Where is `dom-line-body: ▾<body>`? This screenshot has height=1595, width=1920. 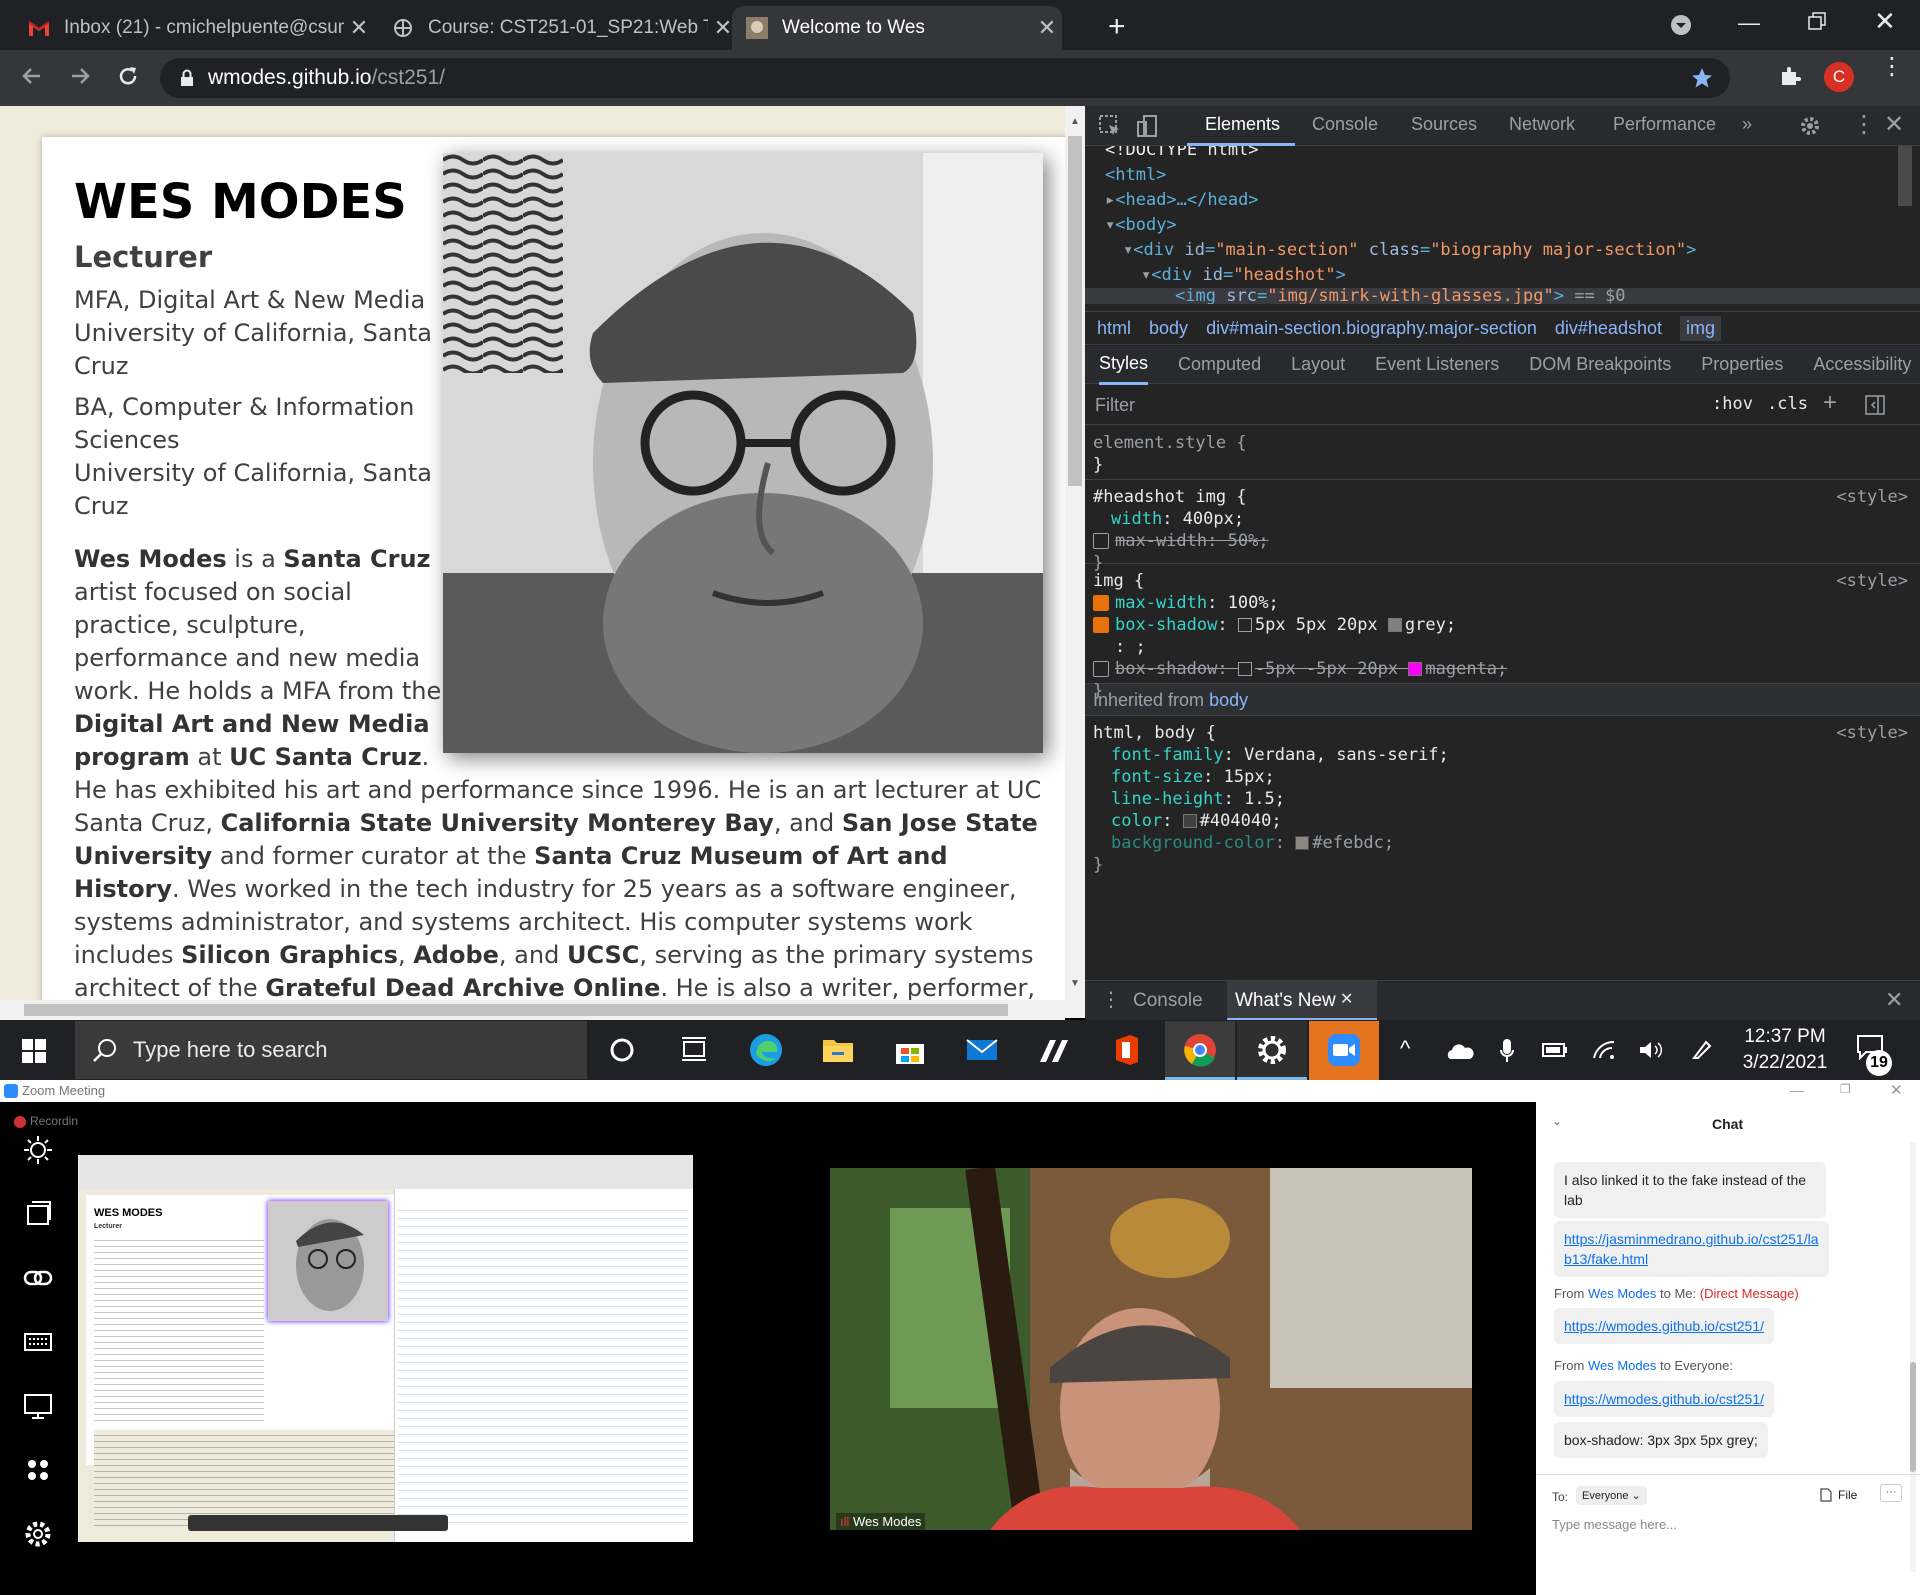 dom-line-body: ▾<body> is located at coordinates (1502, 225).